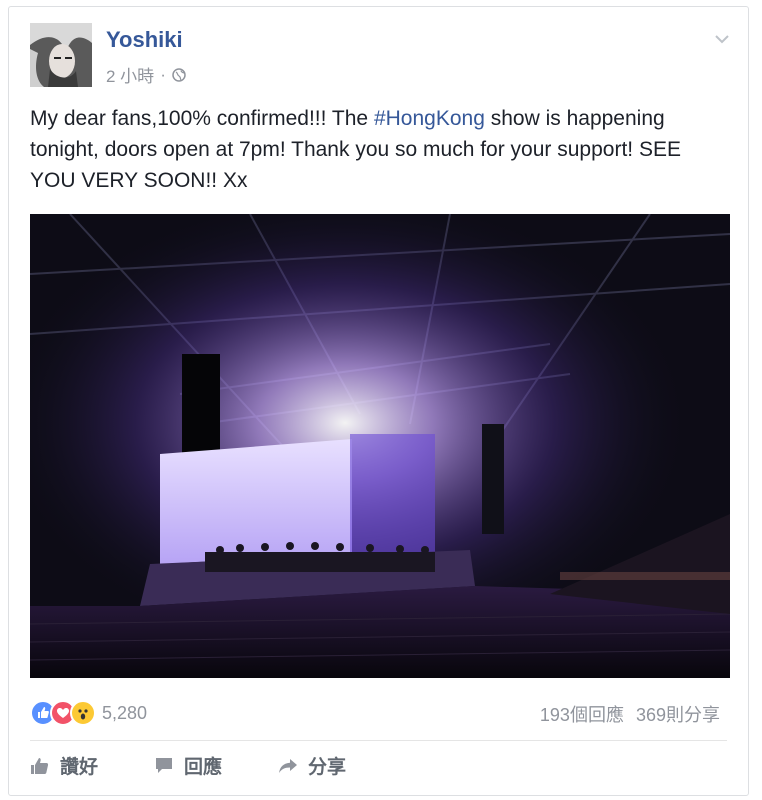 The image size is (762, 800). What do you see at coordinates (144, 40) in the screenshot?
I see `author-name: Yoshiki` at bounding box center [144, 40].